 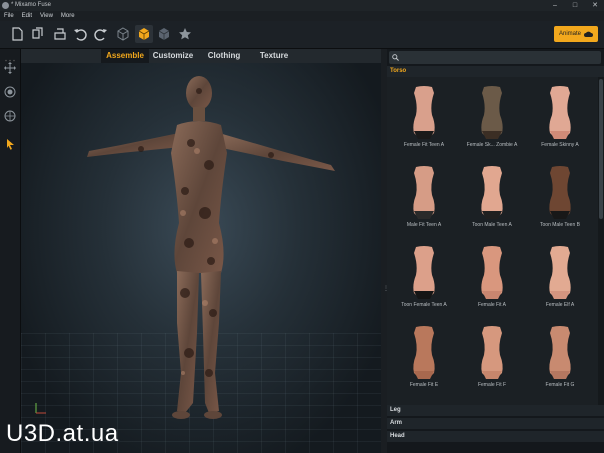 I want to click on torso-item-label: Female Skinny A, so click(x=560, y=145).